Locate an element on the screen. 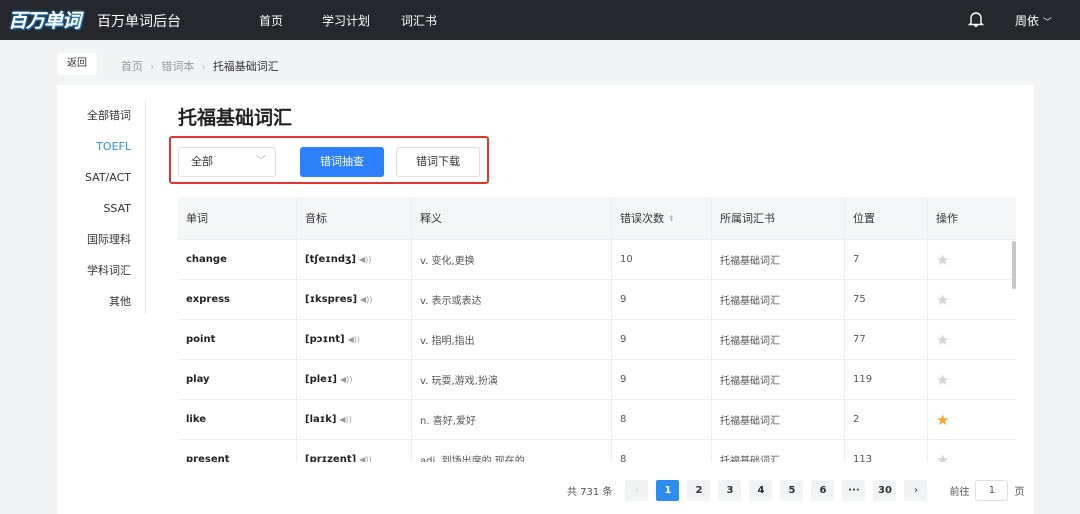 This screenshot has width=1080, height=514. prev-page-button: ‹ is located at coordinates (637, 490).